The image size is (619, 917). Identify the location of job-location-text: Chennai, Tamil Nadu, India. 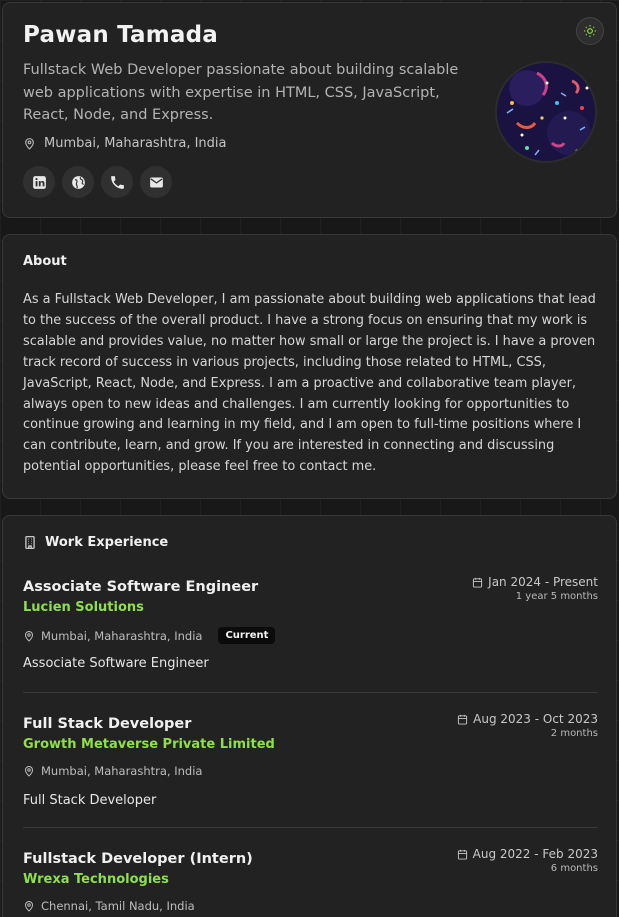
(118, 906).